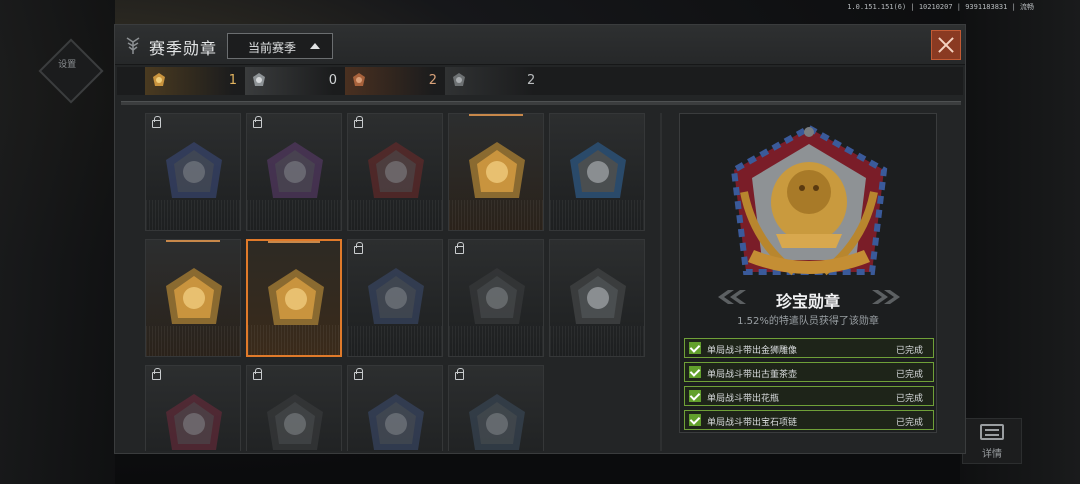 Image resolution: width=1080 pixels, height=484 pixels. I want to click on task-item: 单局战斗带出古董茶壶 已完成, so click(809, 372).